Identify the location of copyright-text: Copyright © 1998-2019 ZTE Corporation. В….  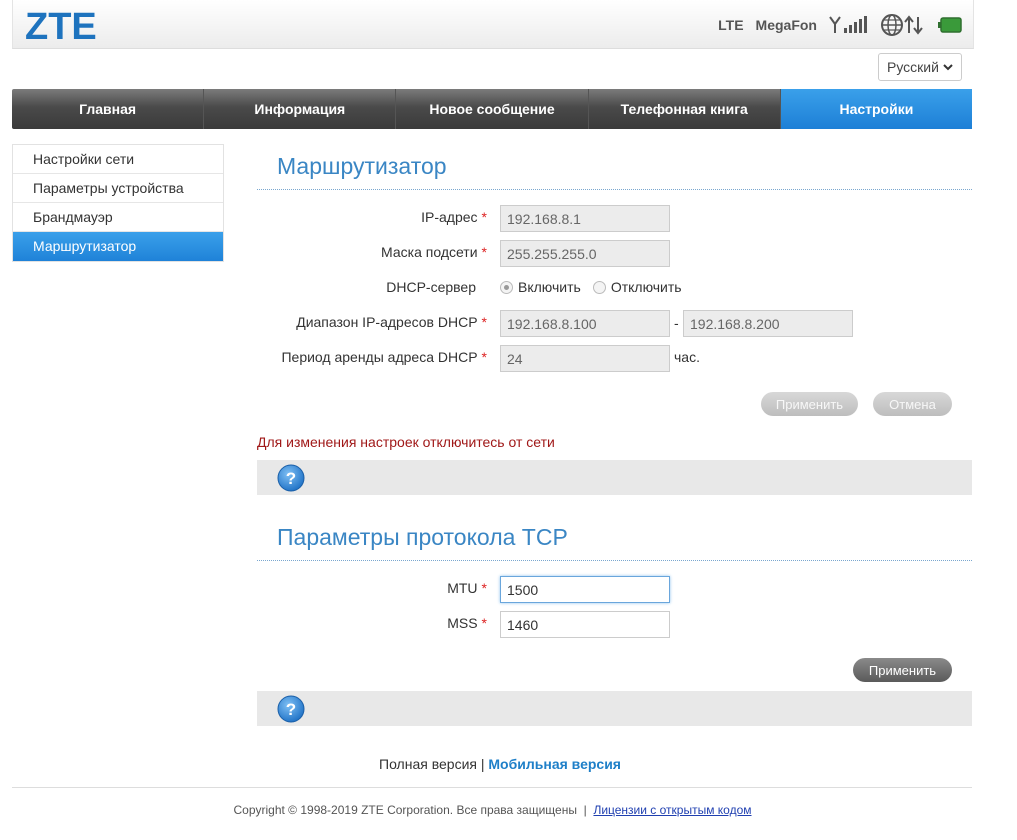
(405, 810).